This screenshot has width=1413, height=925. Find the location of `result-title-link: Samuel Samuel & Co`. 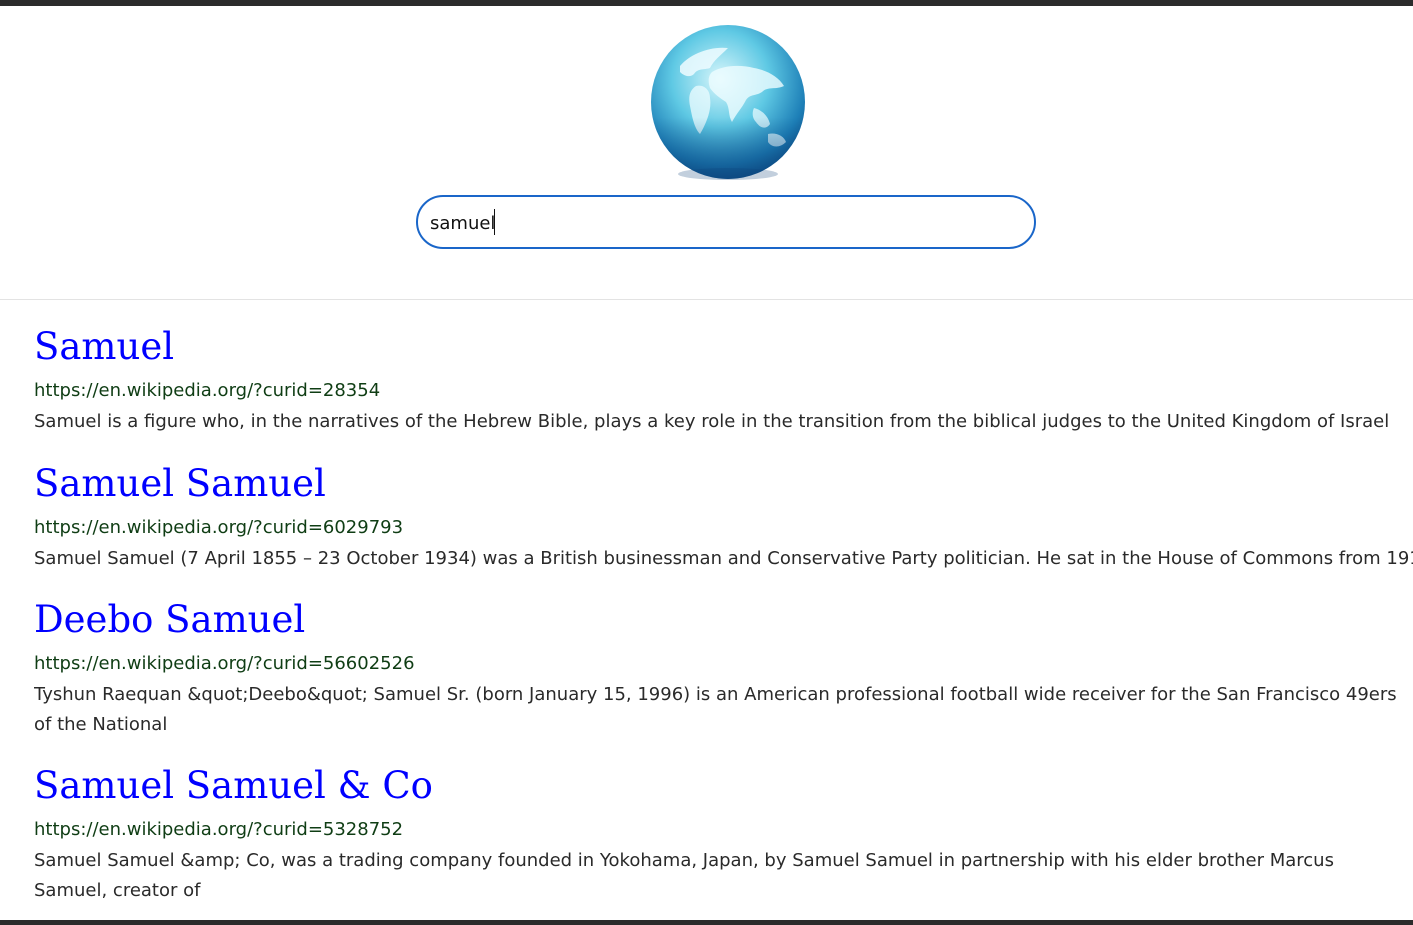

result-title-link: Samuel Samuel & Co is located at coordinates (233, 786).